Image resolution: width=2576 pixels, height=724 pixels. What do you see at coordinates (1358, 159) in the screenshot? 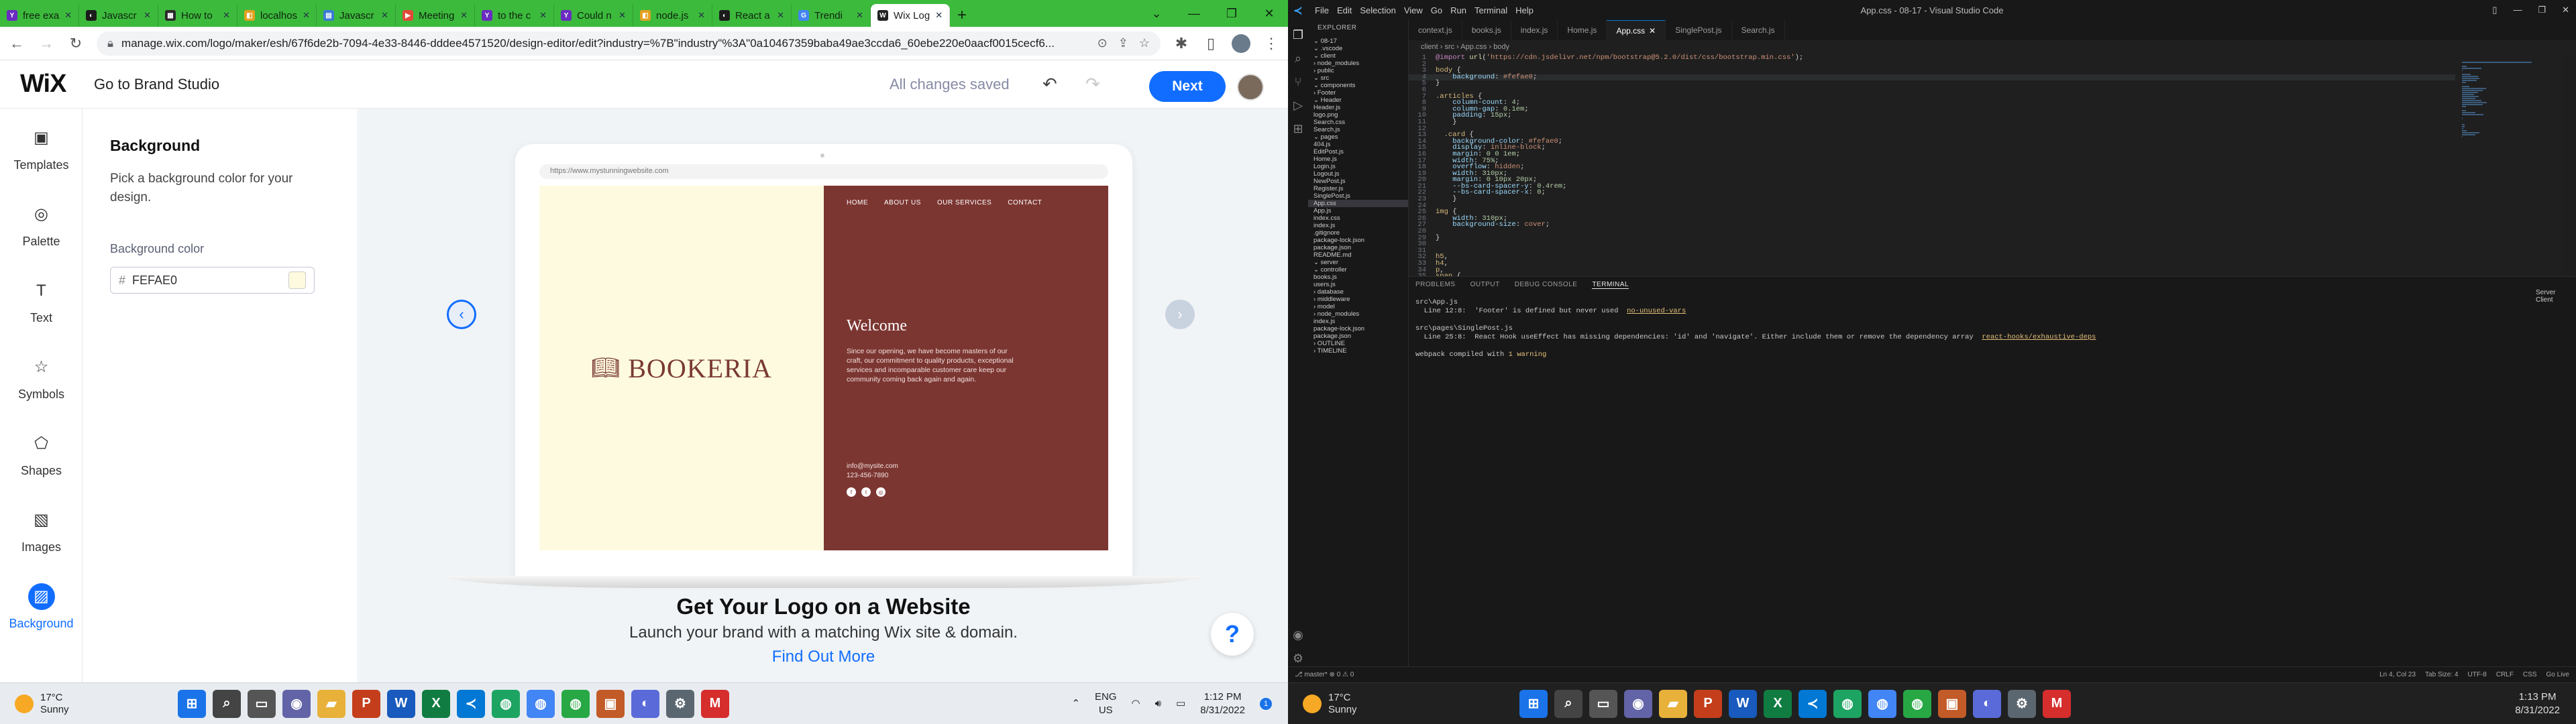
I see `tree-item: Home.js` at bounding box center [1358, 159].